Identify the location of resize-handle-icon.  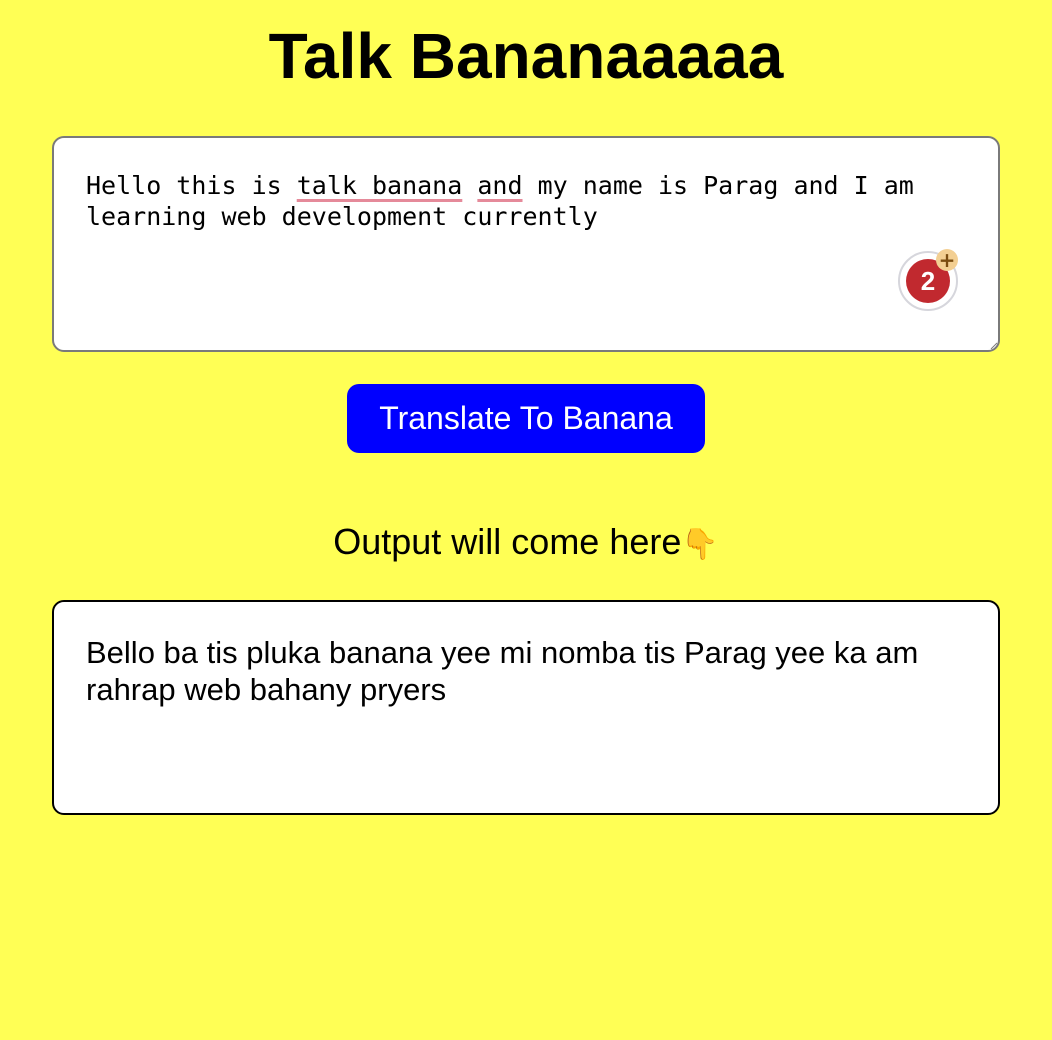
(993, 345).